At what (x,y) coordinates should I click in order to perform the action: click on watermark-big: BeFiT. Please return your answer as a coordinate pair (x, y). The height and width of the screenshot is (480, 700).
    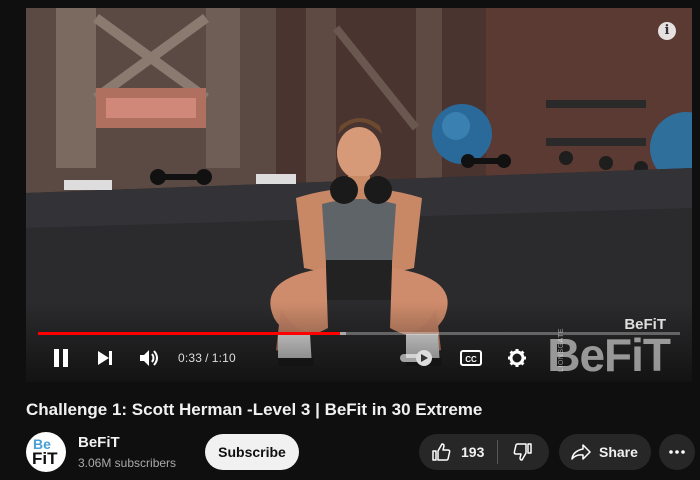
    Looking at the image, I should click on (609, 355).